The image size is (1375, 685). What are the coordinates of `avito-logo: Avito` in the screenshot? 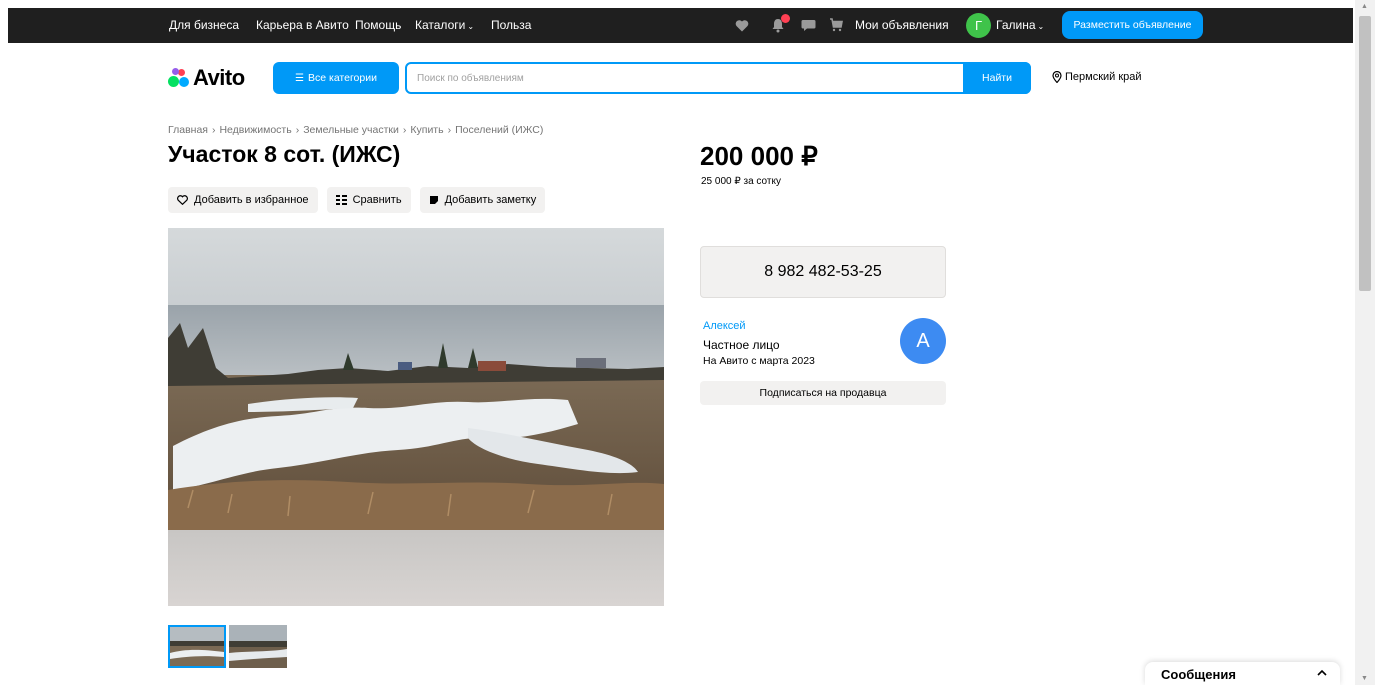 It's located at (206, 78).